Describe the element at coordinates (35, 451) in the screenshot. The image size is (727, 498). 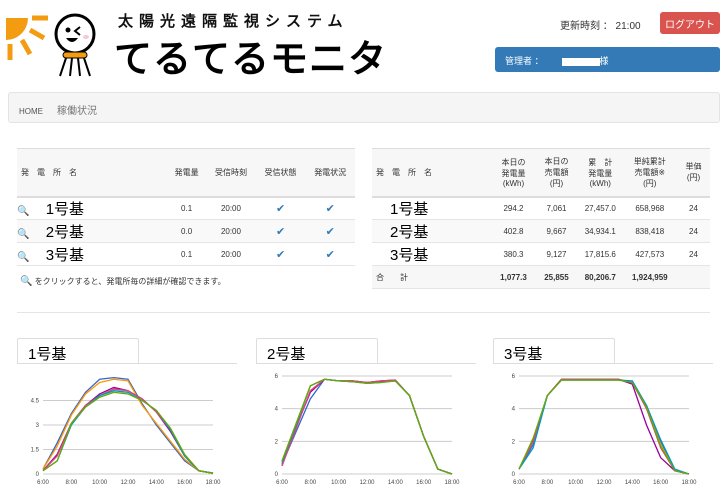
I see `y-tick-label: 1.5` at that location.